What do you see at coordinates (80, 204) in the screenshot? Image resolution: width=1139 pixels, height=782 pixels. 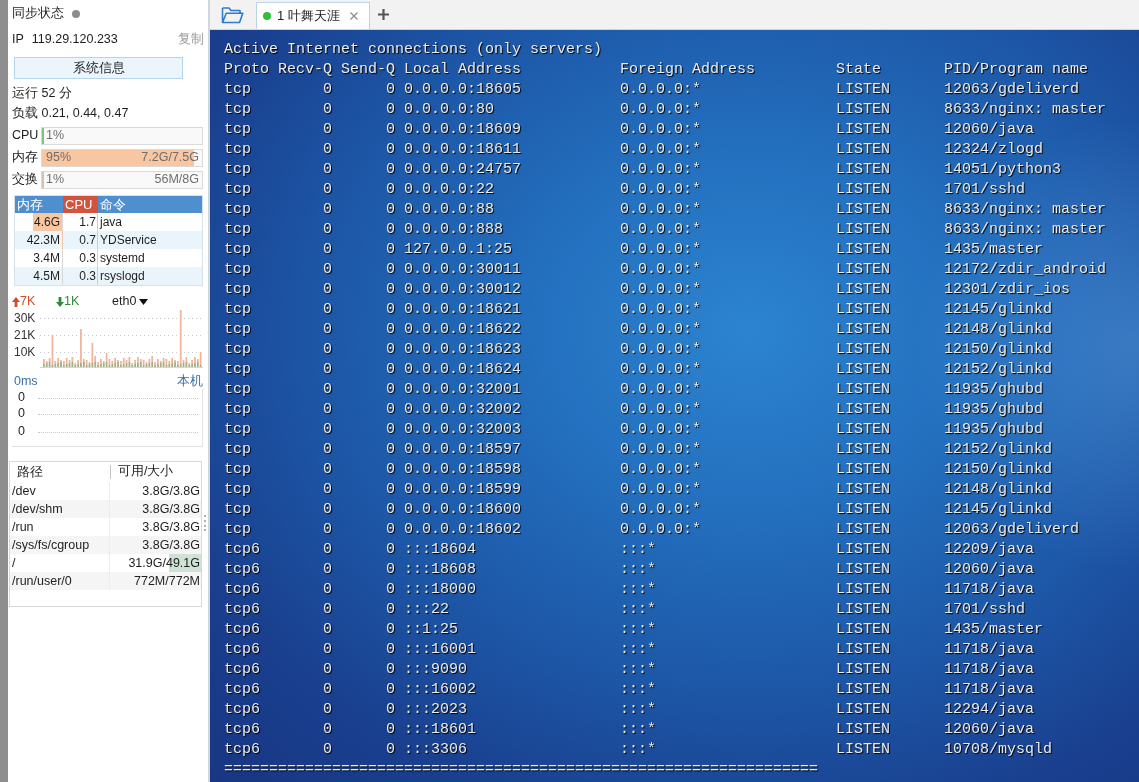 I see `column-header: CPU` at bounding box center [80, 204].